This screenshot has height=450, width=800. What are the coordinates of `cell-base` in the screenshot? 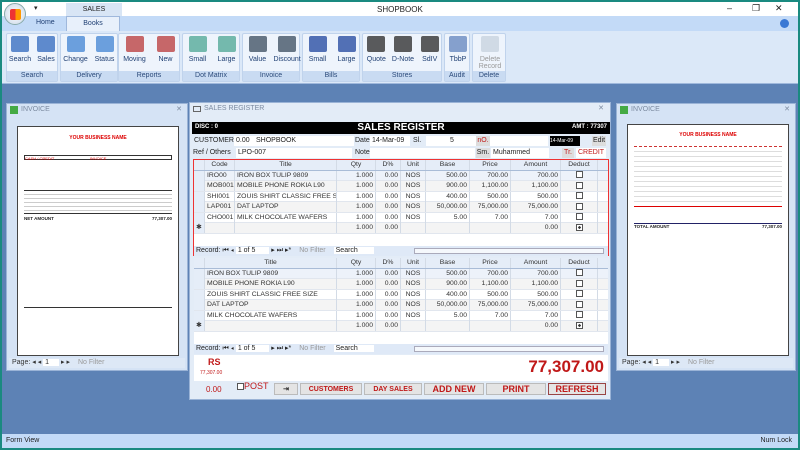 It's located at (448, 228).